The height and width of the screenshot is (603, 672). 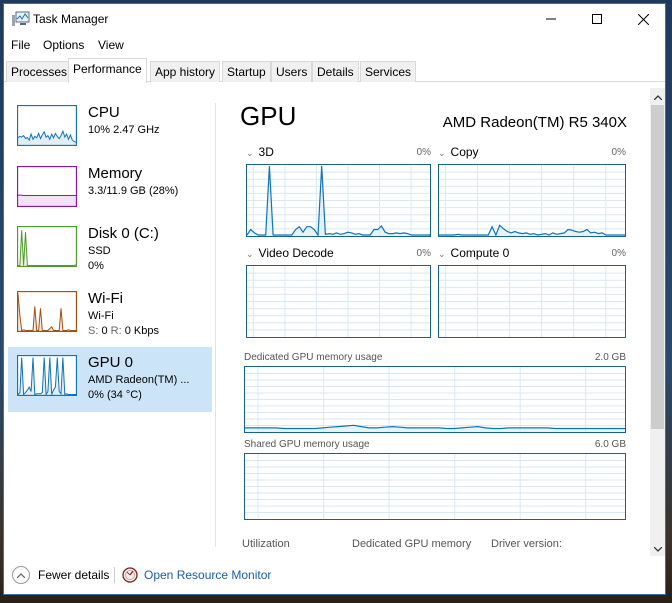 I want to click on fewer-details-label: Fewer details, so click(x=74, y=575).